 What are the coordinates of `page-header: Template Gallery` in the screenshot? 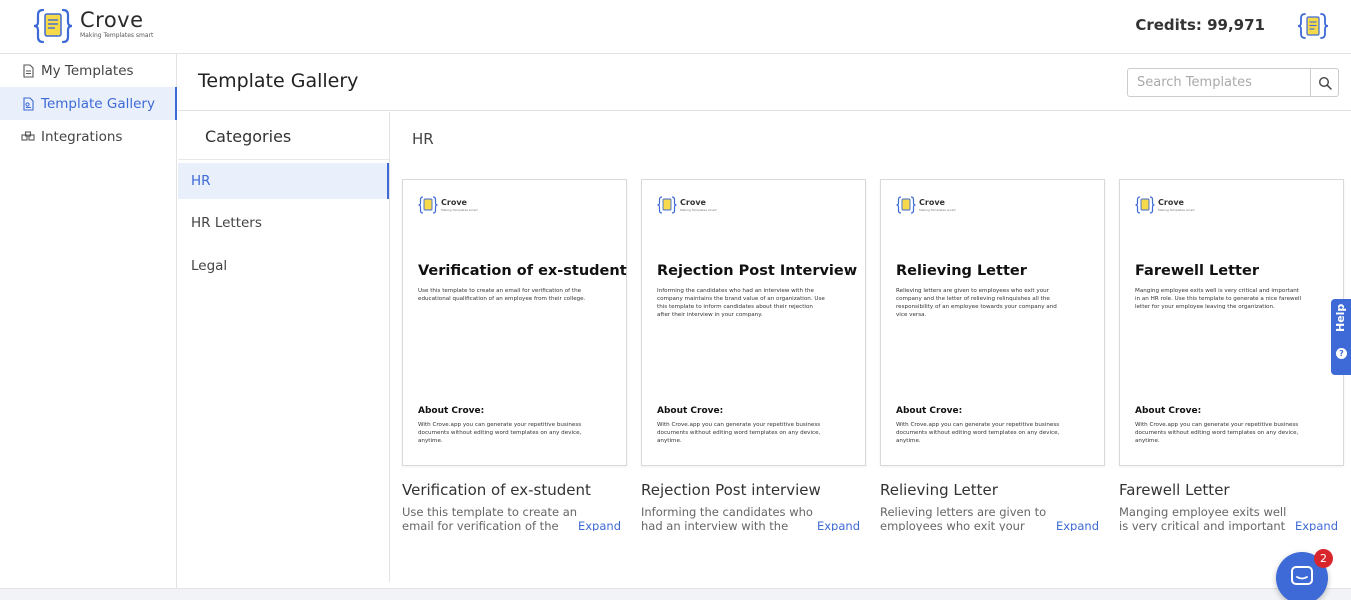 It's located at (764, 82).